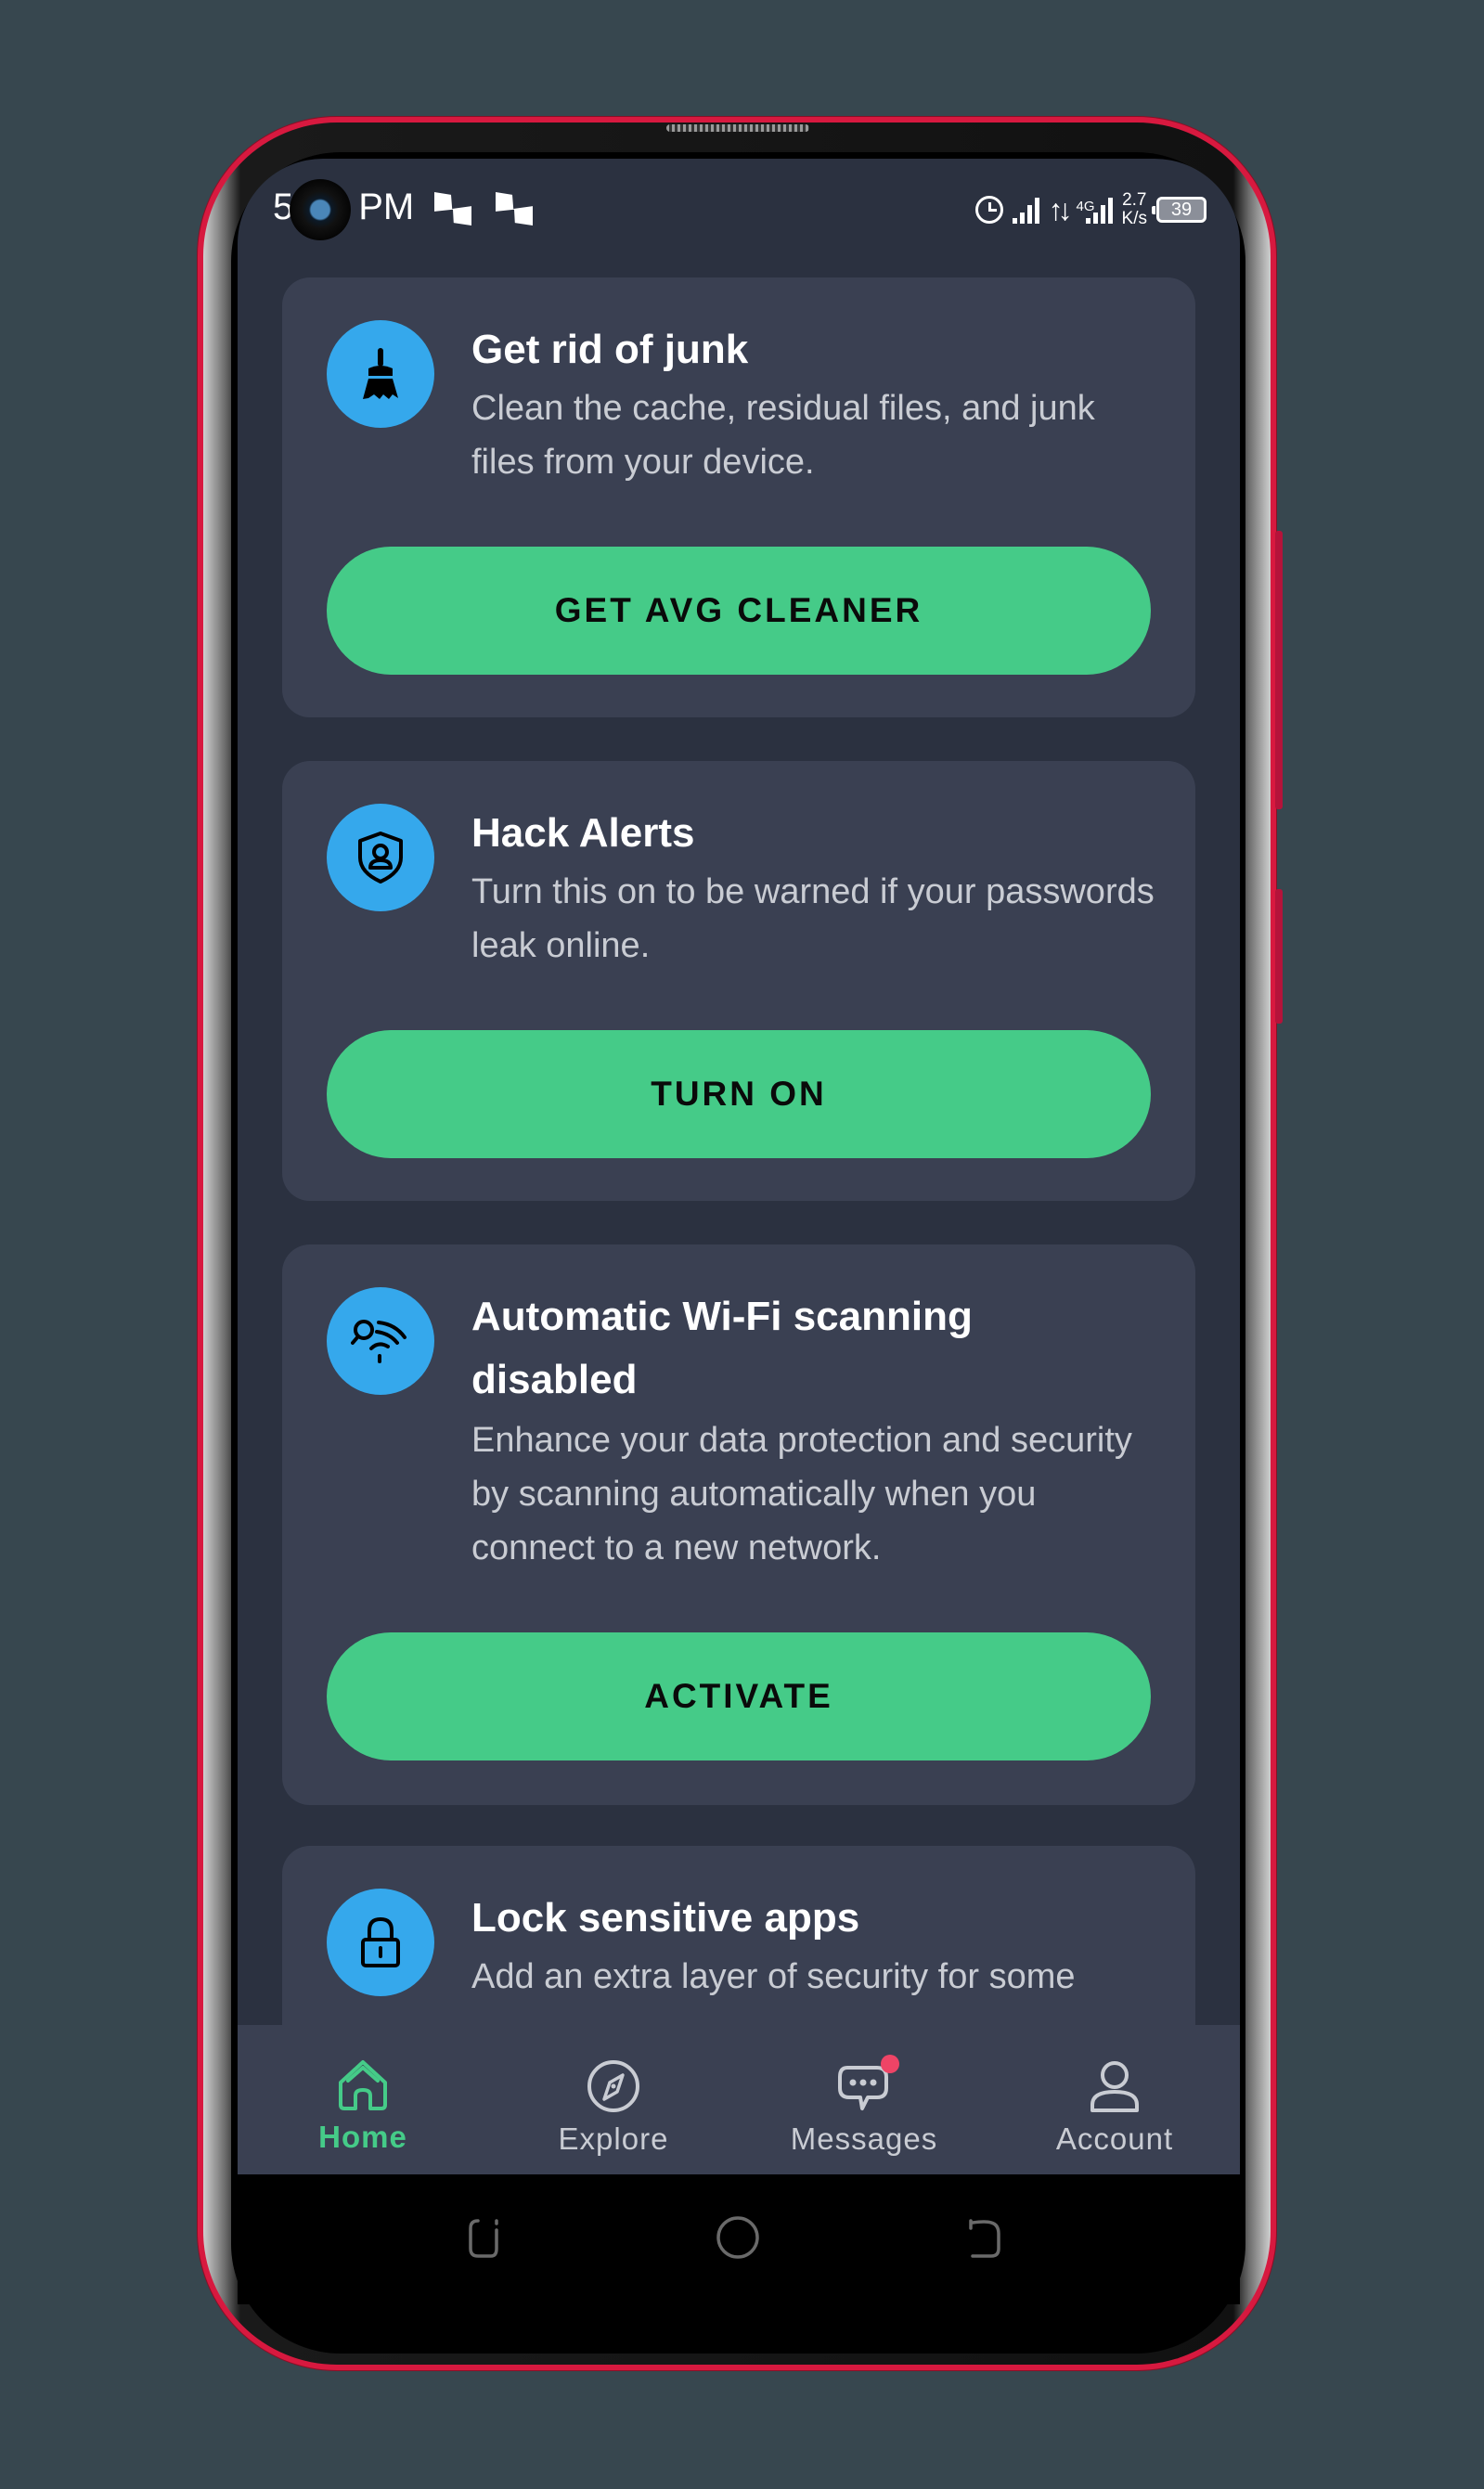 The image size is (1484, 2489). I want to click on card-title: Automatic Wi-Fi scanning disabled, so click(722, 1348).